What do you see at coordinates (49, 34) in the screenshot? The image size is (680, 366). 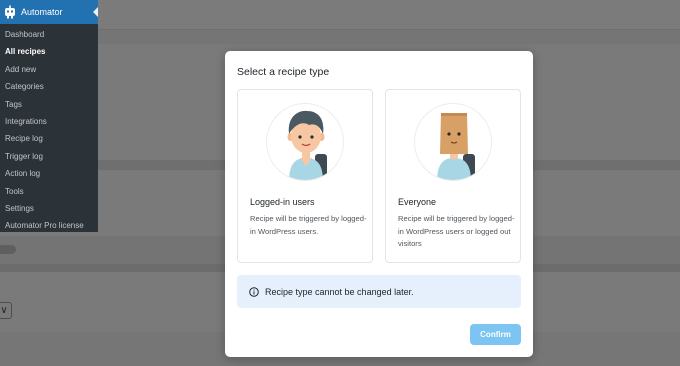 I see `sidebar-item-dashboard: Dashboard` at bounding box center [49, 34].